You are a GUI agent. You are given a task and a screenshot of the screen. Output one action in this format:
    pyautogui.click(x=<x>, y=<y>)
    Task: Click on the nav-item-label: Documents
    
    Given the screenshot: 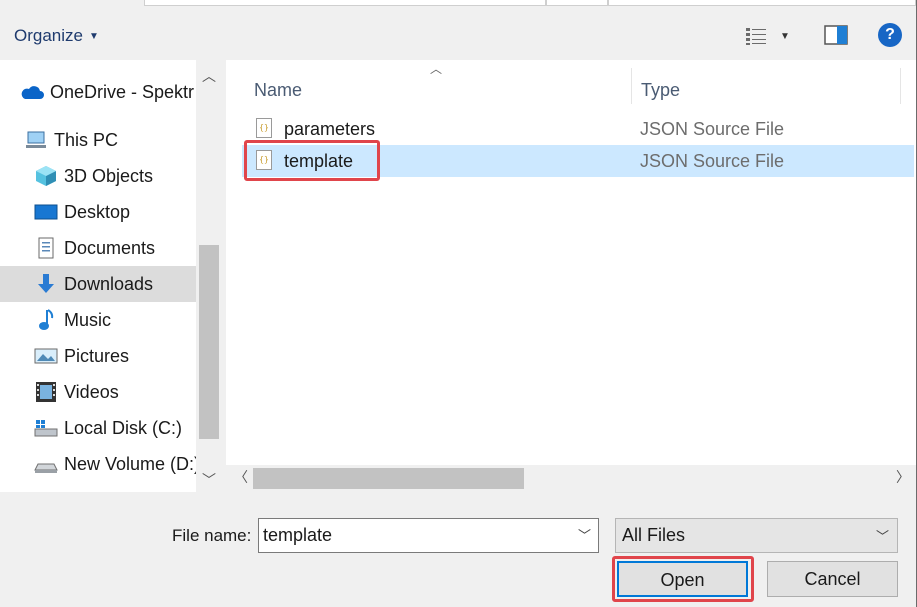 What is the action you would take?
    pyautogui.click(x=110, y=247)
    